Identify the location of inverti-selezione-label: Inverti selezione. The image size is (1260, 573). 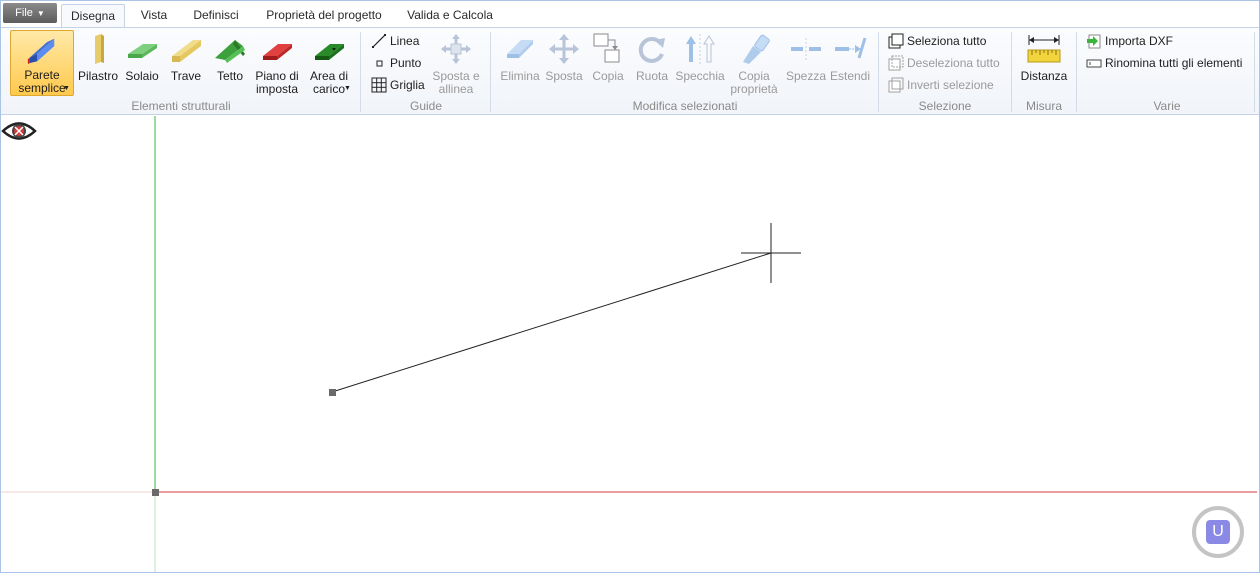
(950, 85).